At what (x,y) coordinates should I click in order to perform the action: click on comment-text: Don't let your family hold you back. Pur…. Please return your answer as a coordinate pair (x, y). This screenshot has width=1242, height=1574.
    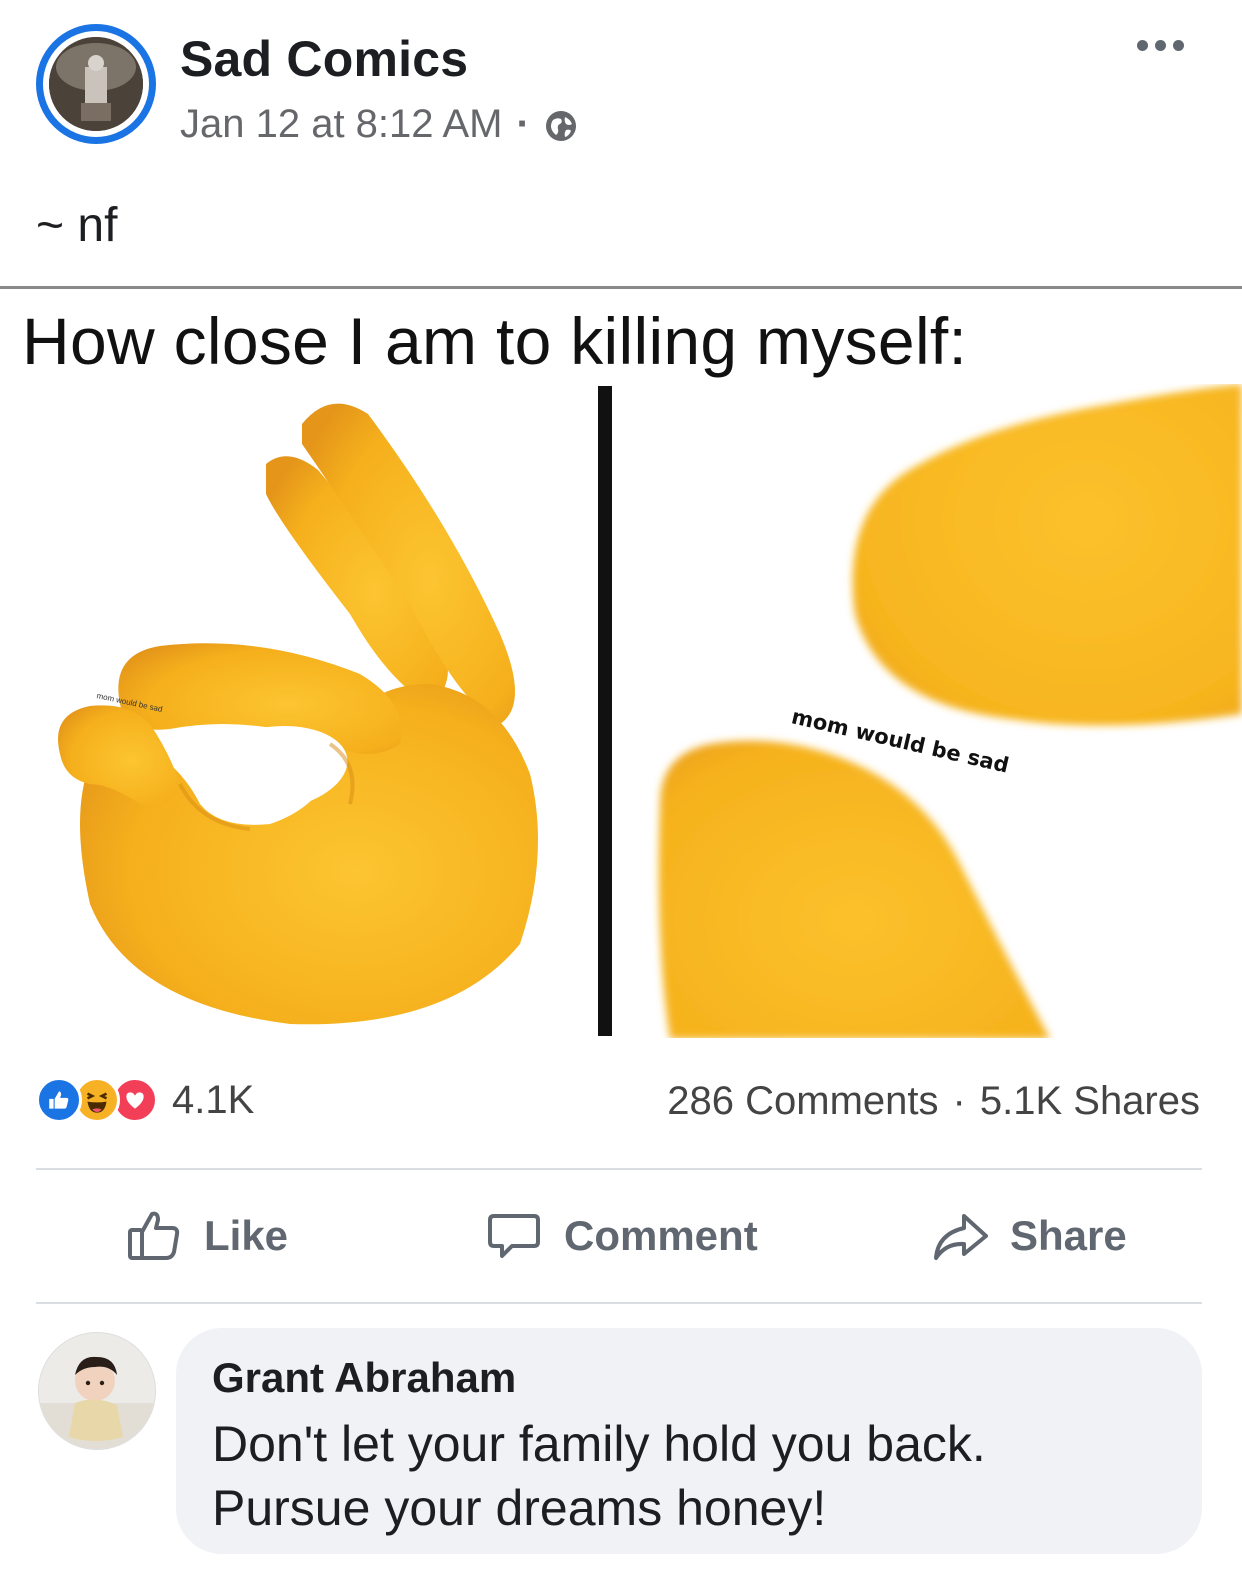
    Looking at the image, I should click on (692, 1476).